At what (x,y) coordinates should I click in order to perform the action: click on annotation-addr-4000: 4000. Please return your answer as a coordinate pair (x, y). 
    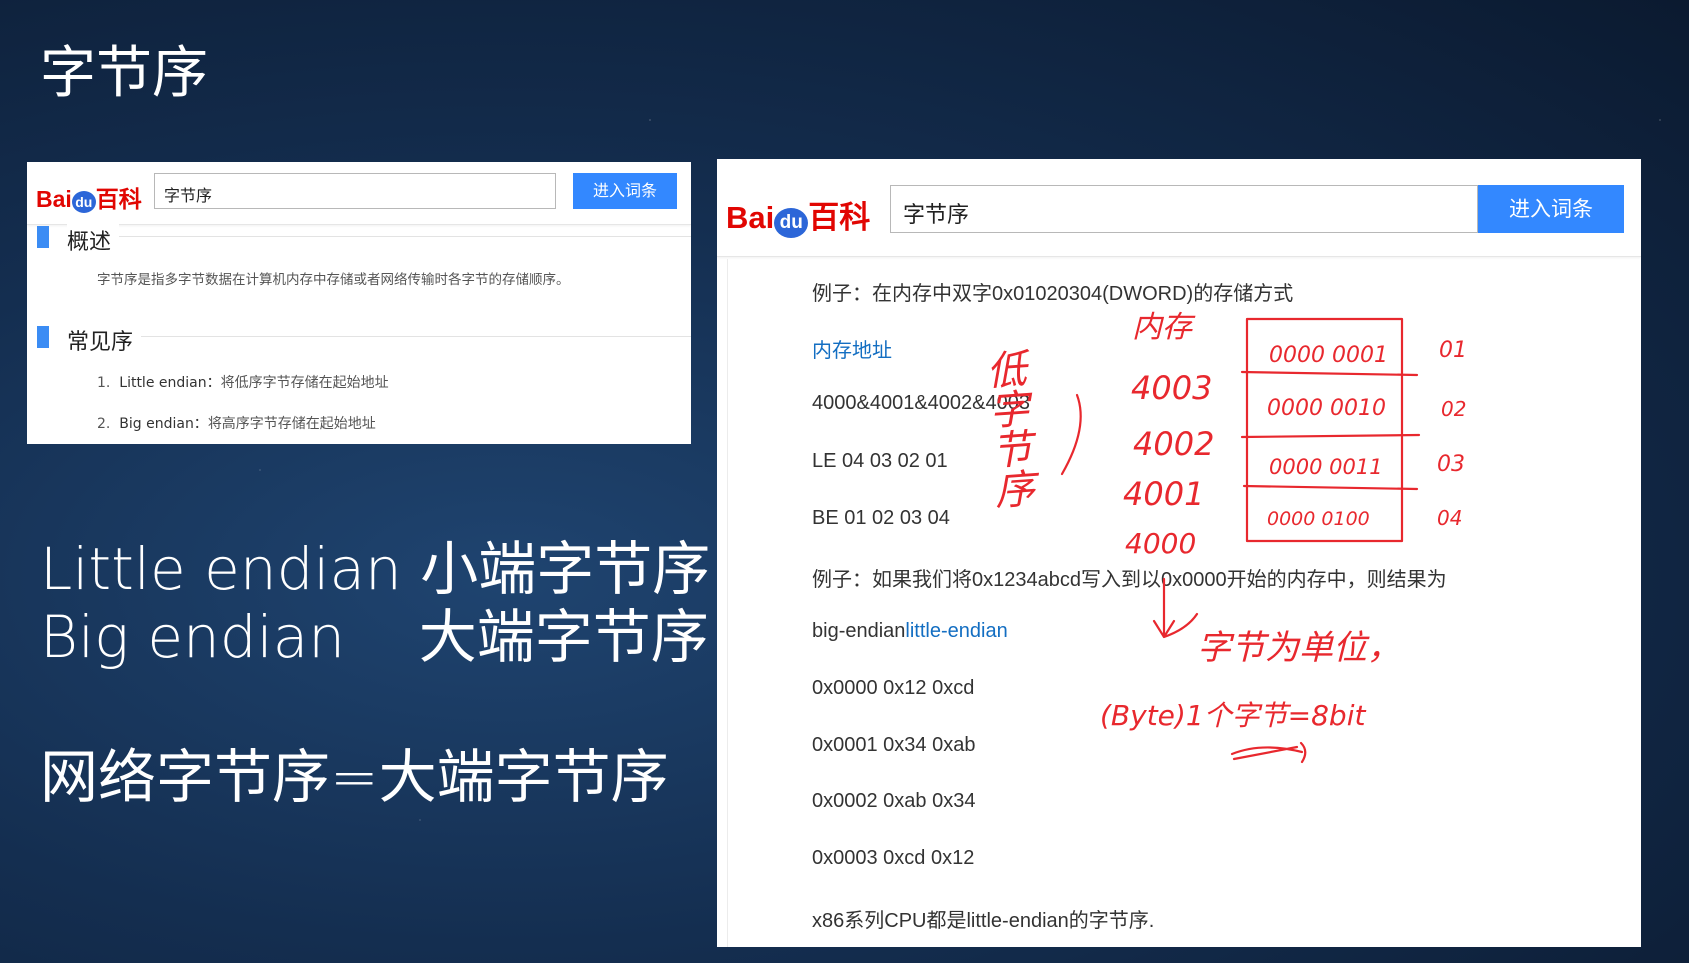
    Looking at the image, I should click on (1160, 543).